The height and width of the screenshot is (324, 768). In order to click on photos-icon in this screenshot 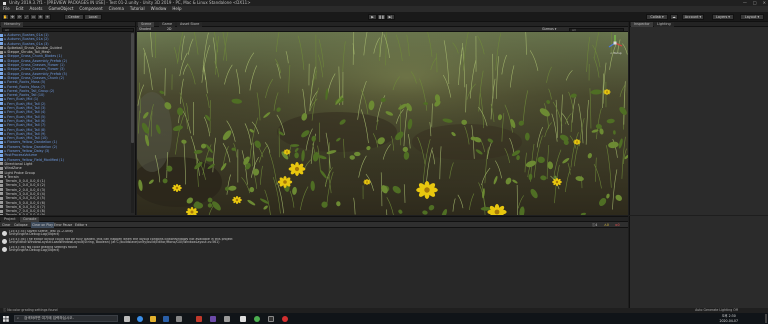, I will do `click(243, 318)`.